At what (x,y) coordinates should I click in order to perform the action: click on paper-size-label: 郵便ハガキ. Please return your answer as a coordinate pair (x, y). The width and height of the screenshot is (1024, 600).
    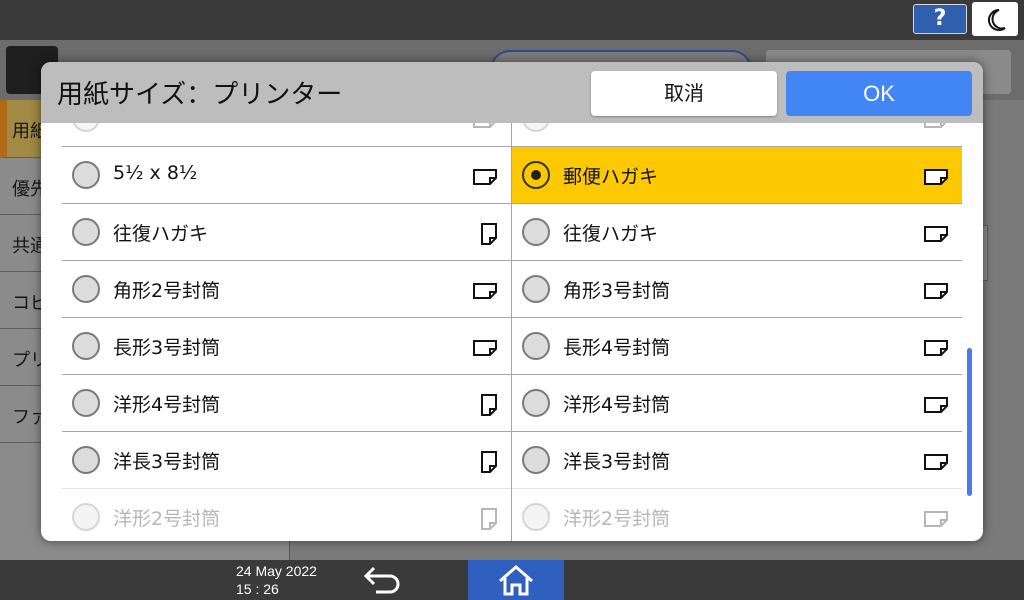
    Looking at the image, I should click on (611, 177).